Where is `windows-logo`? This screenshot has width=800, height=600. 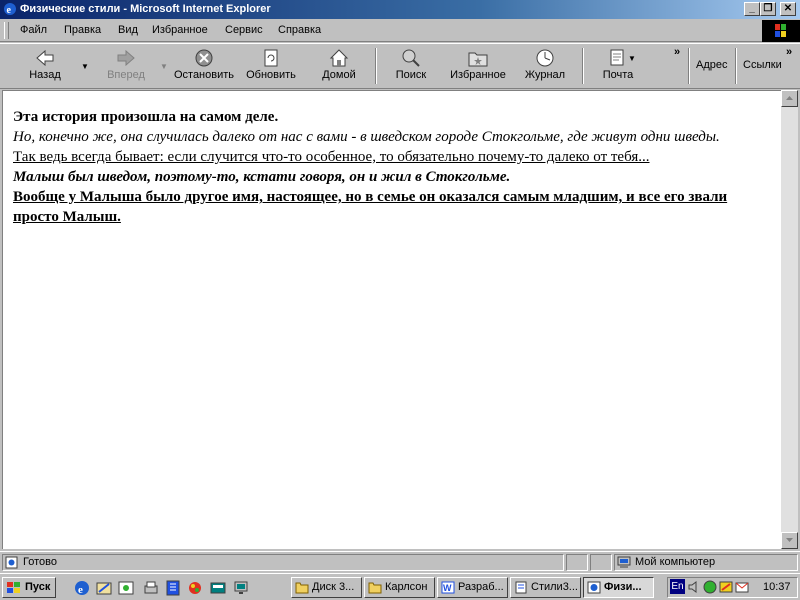
windows-logo is located at coordinates (781, 31).